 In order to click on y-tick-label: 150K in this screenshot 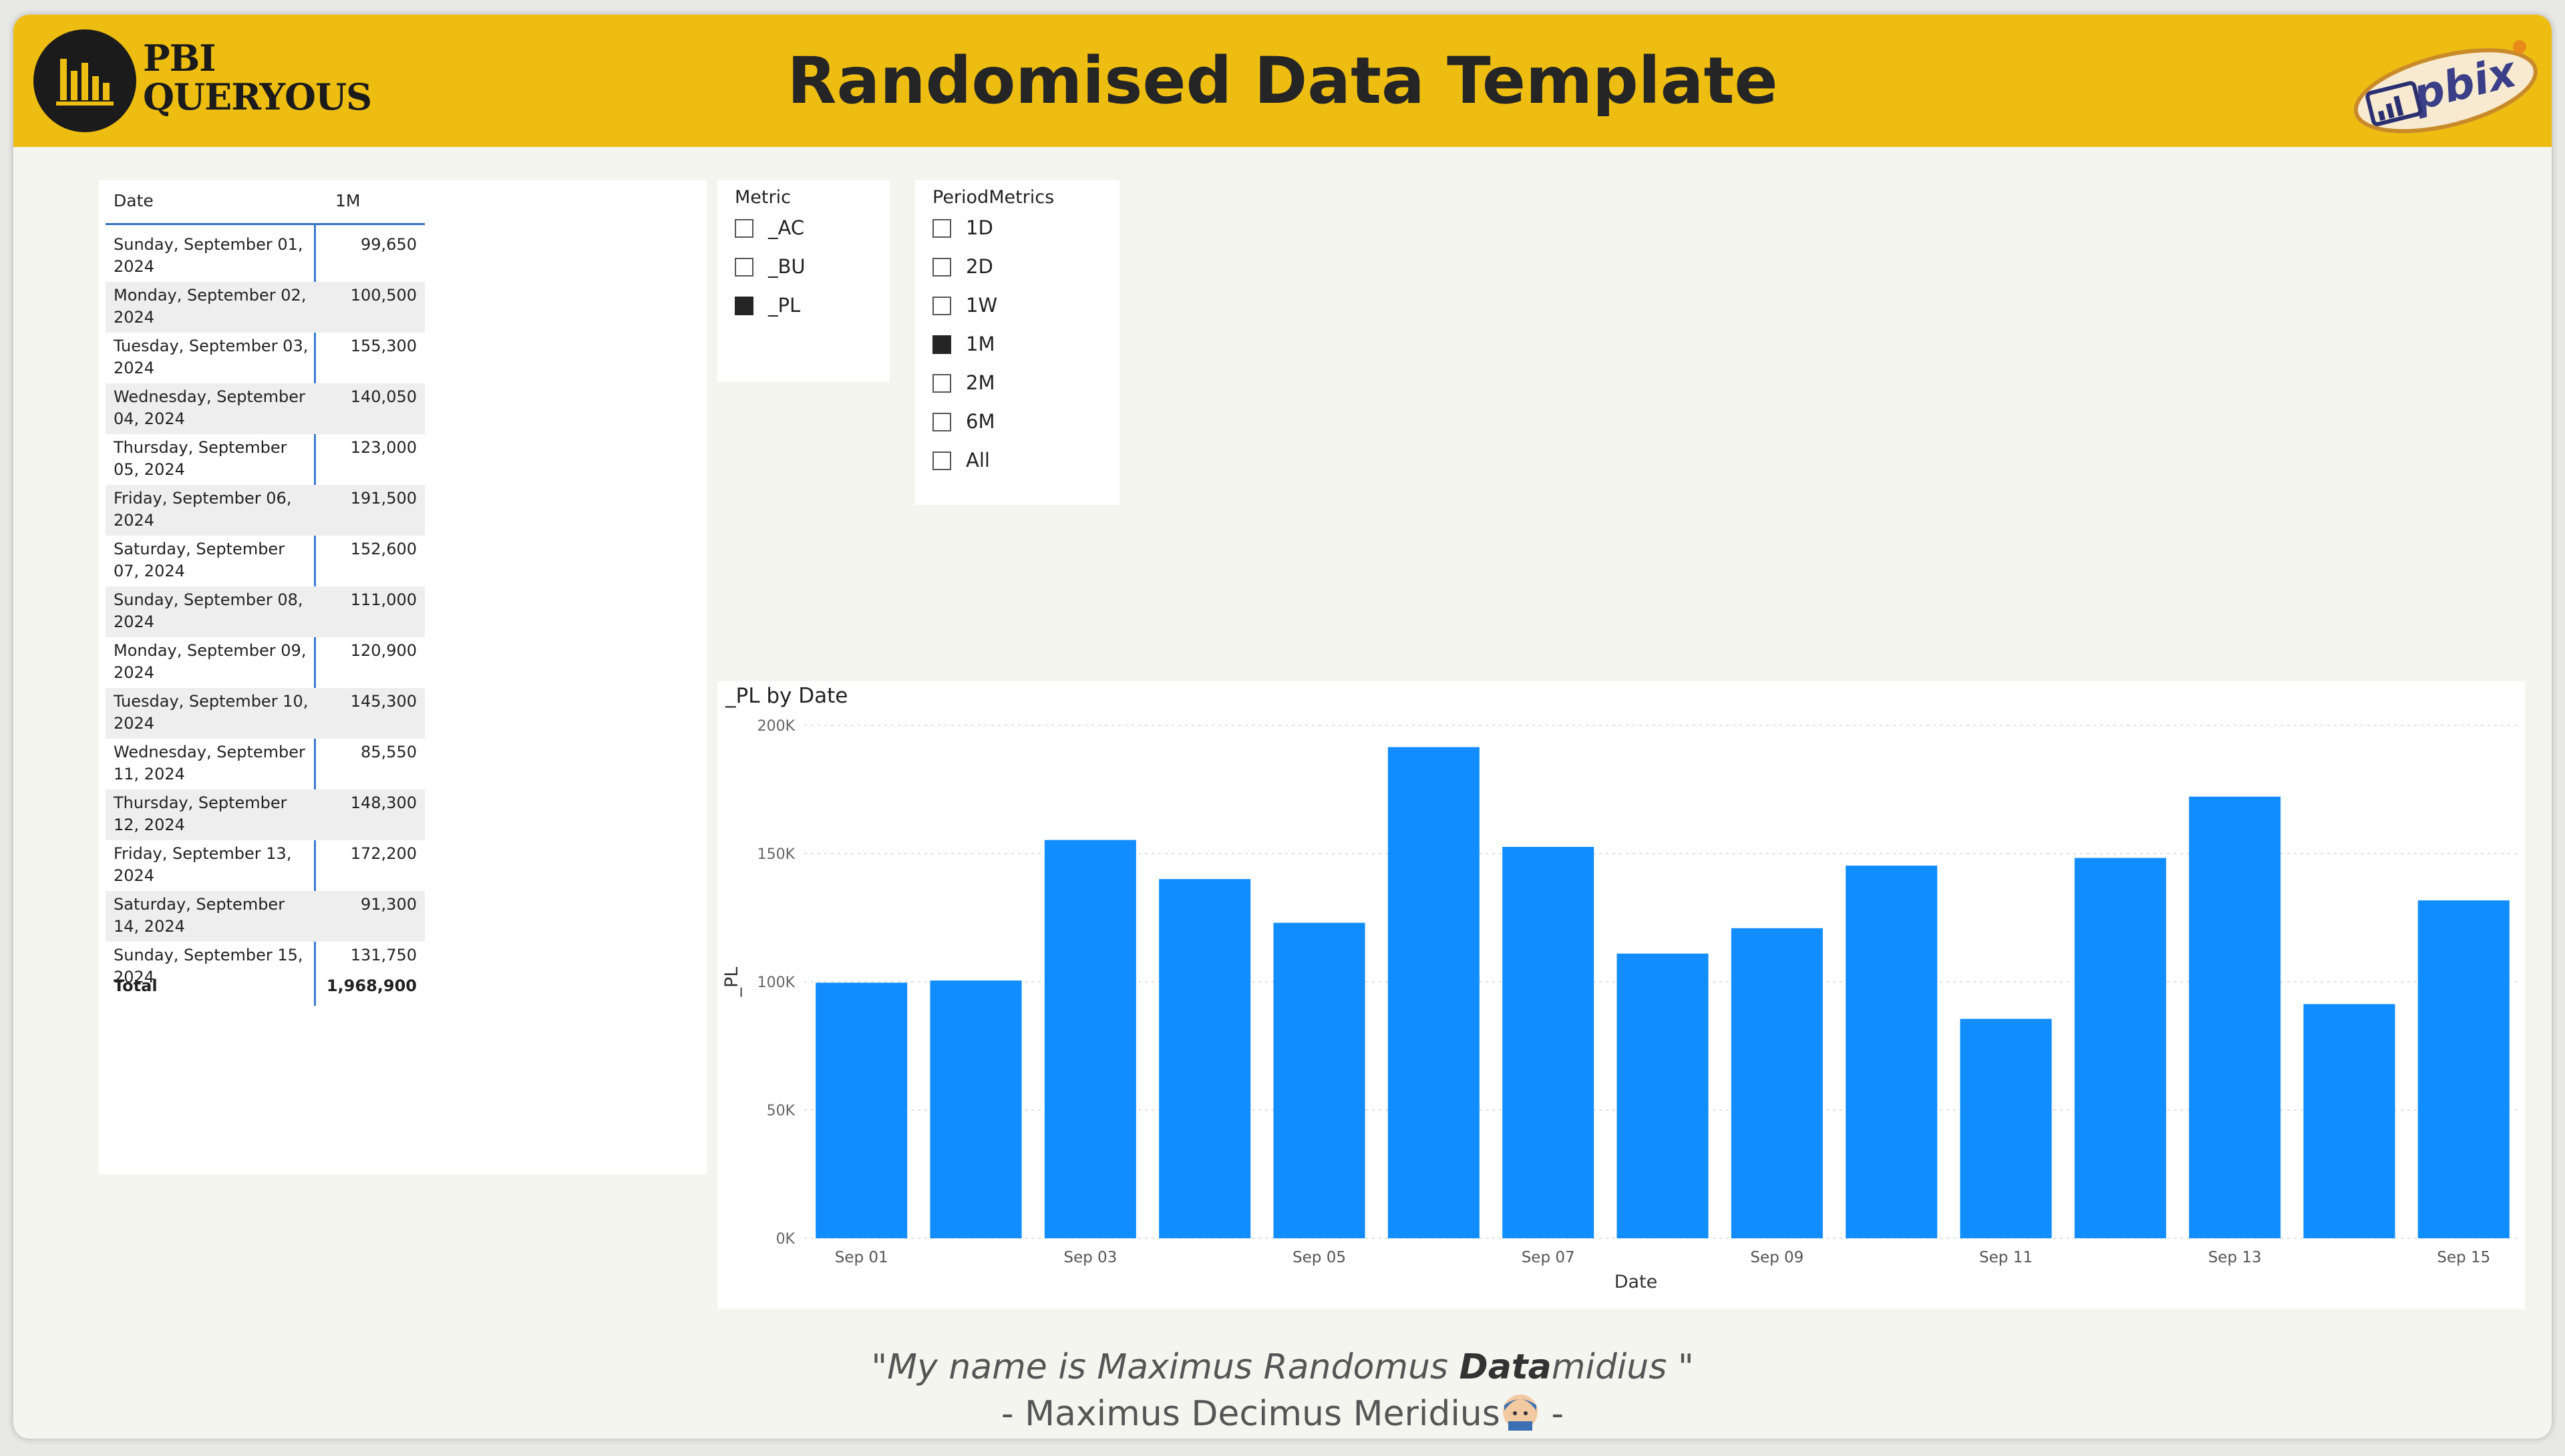, I will do `click(776, 855)`.